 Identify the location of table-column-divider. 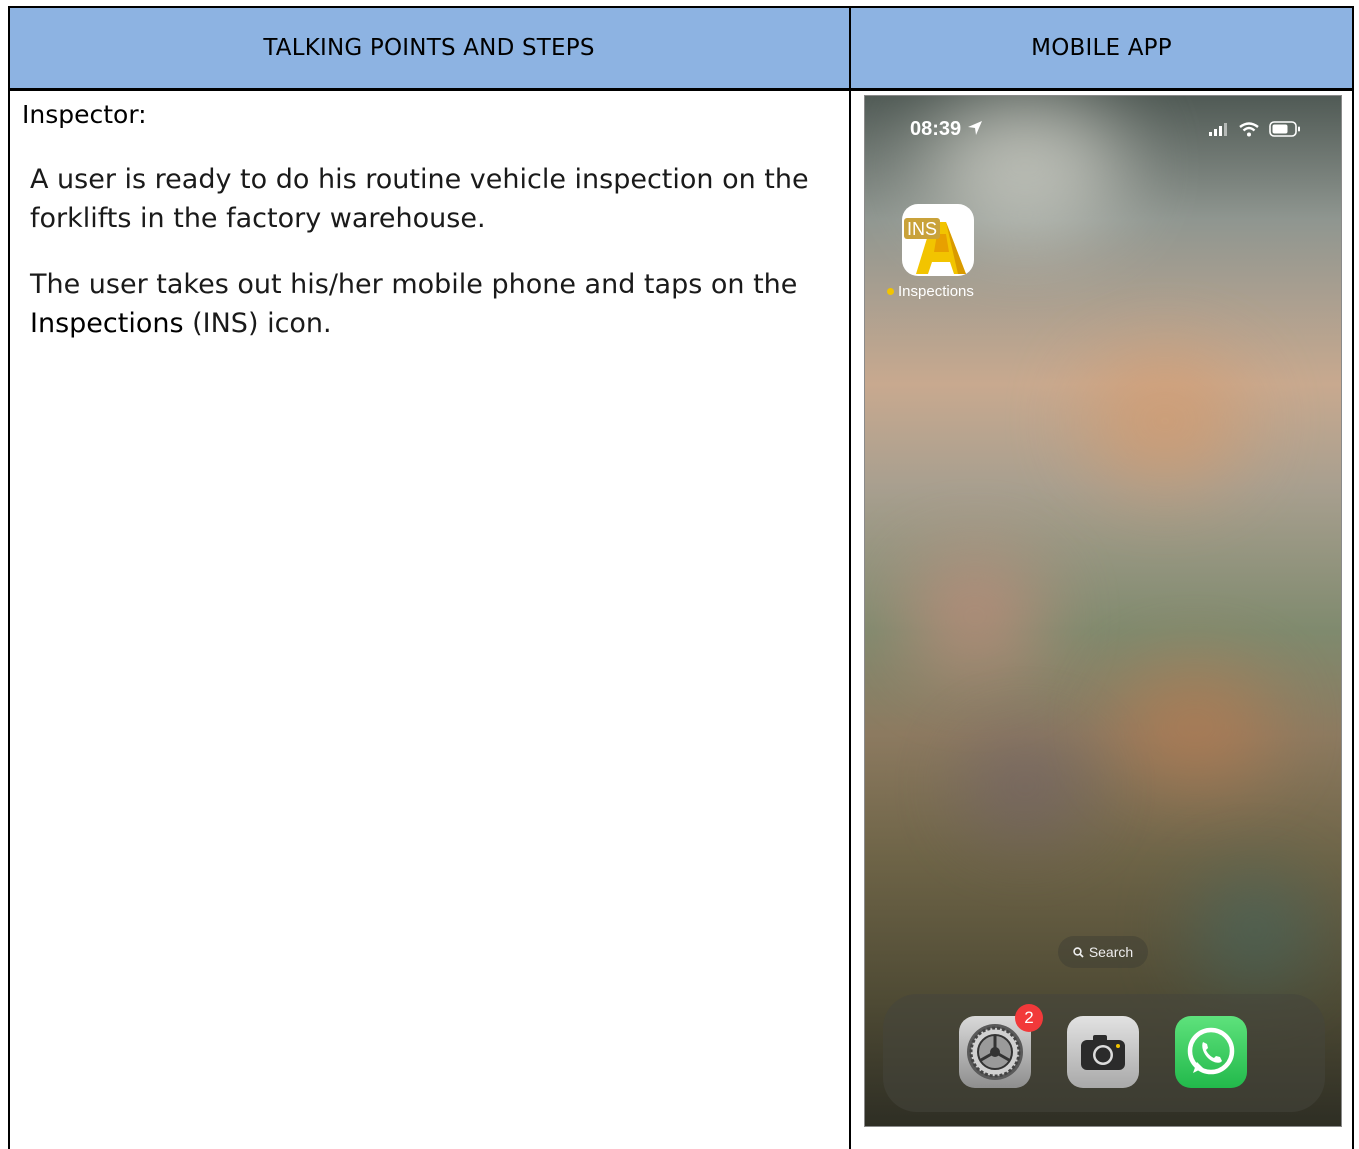
(850, 577).